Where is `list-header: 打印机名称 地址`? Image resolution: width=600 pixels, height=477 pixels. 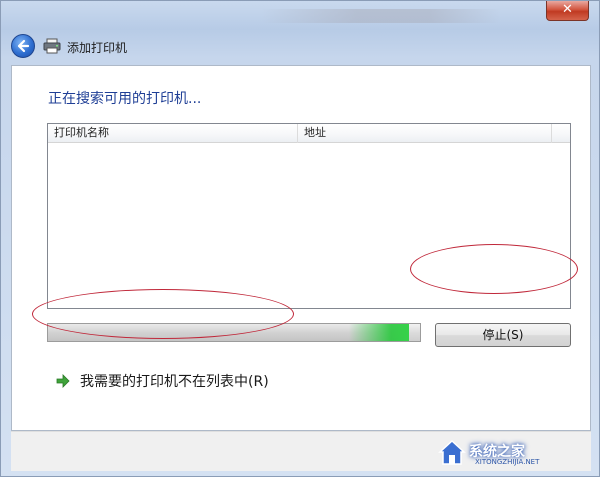
list-header: 打印机名称 地址 is located at coordinates (309, 133).